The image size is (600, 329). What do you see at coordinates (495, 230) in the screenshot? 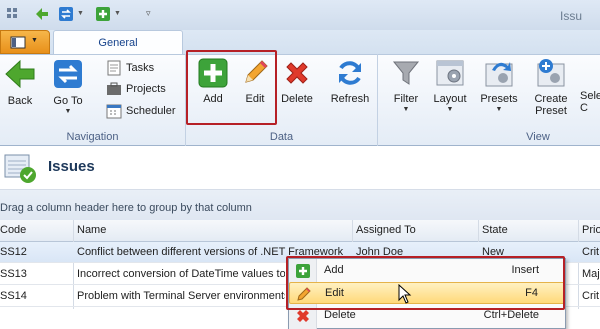
I see `column-header-state: State` at bounding box center [495, 230].